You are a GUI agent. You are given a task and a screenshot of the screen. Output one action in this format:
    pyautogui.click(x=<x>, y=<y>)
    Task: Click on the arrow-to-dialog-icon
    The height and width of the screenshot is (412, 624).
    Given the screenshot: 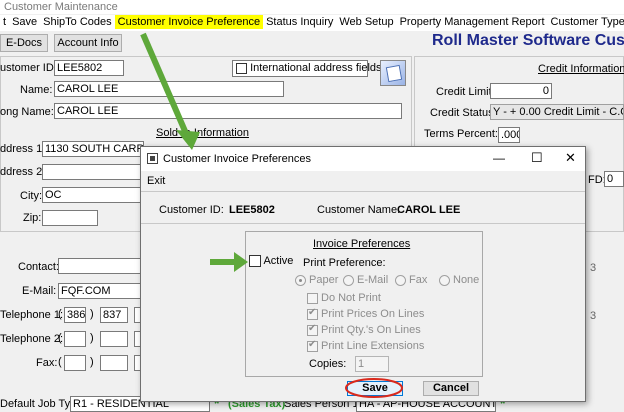 What is the action you would take?
    pyautogui.click(x=170, y=91)
    